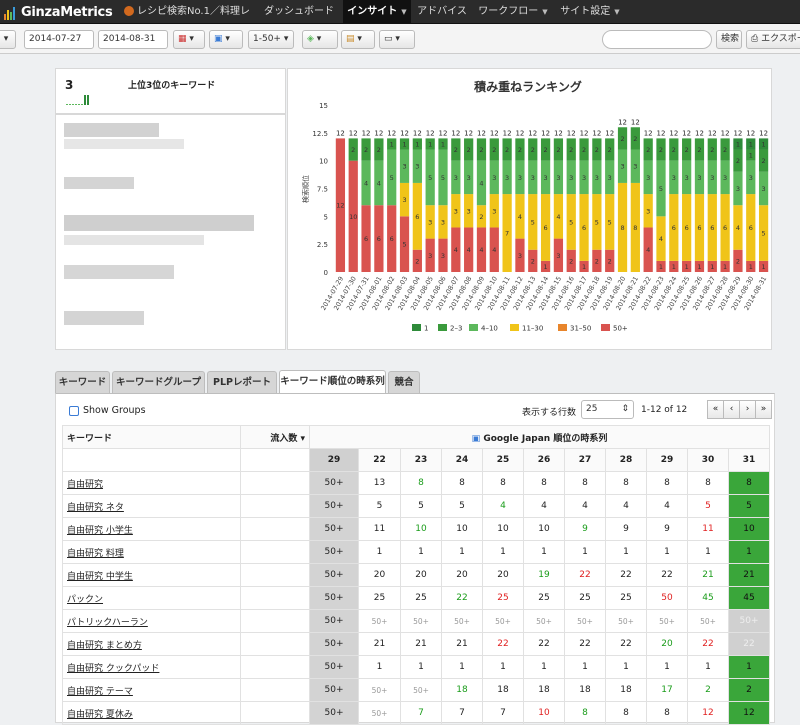  Describe the element at coordinates (657, 39) in the screenshot. I see `search-input` at that location.